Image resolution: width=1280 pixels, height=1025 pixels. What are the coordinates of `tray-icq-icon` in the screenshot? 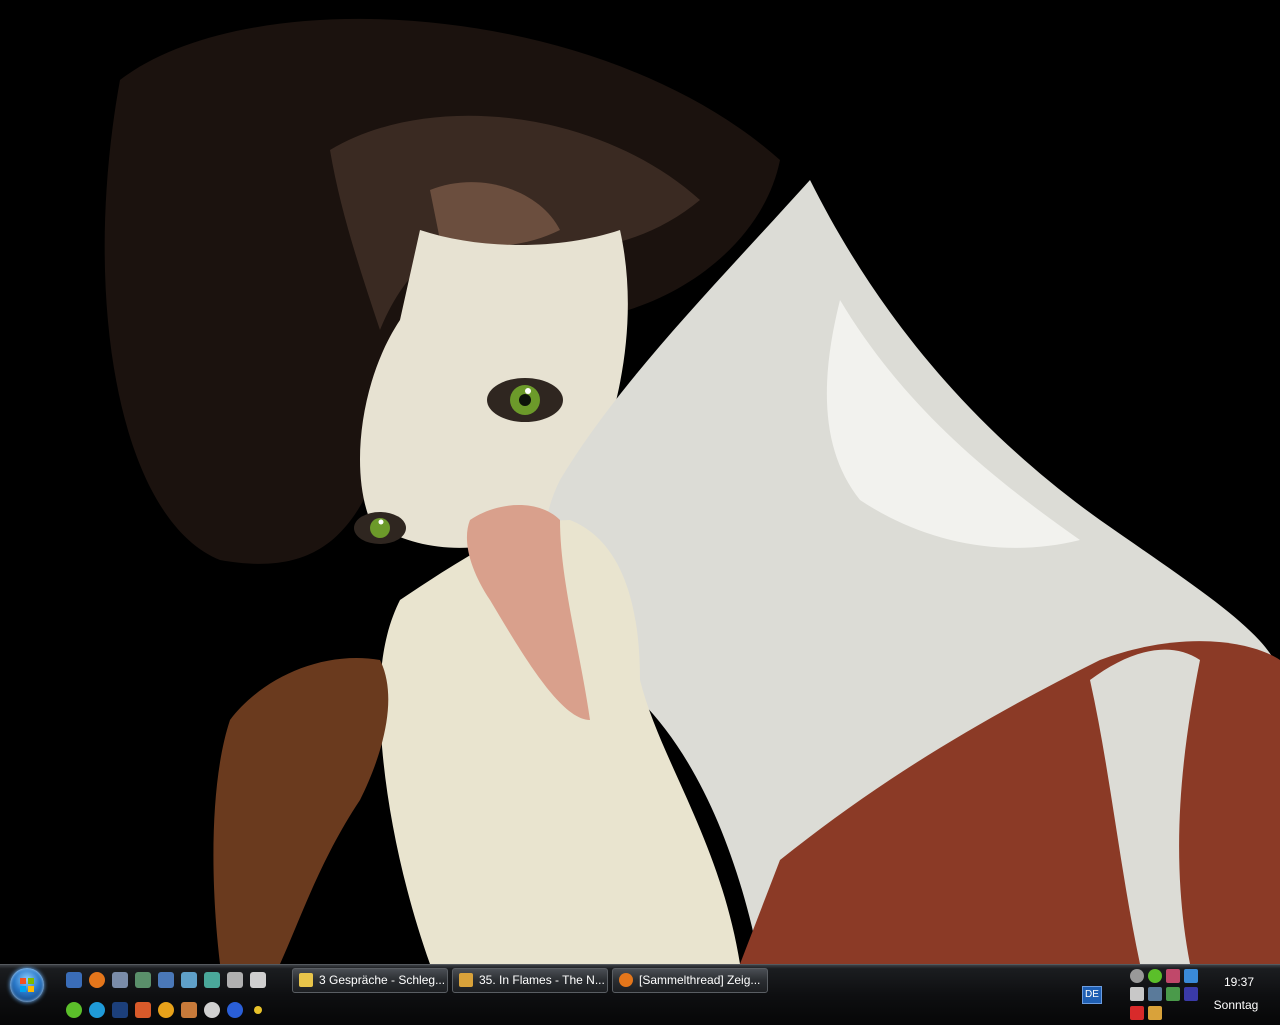 It's located at (1155, 976).